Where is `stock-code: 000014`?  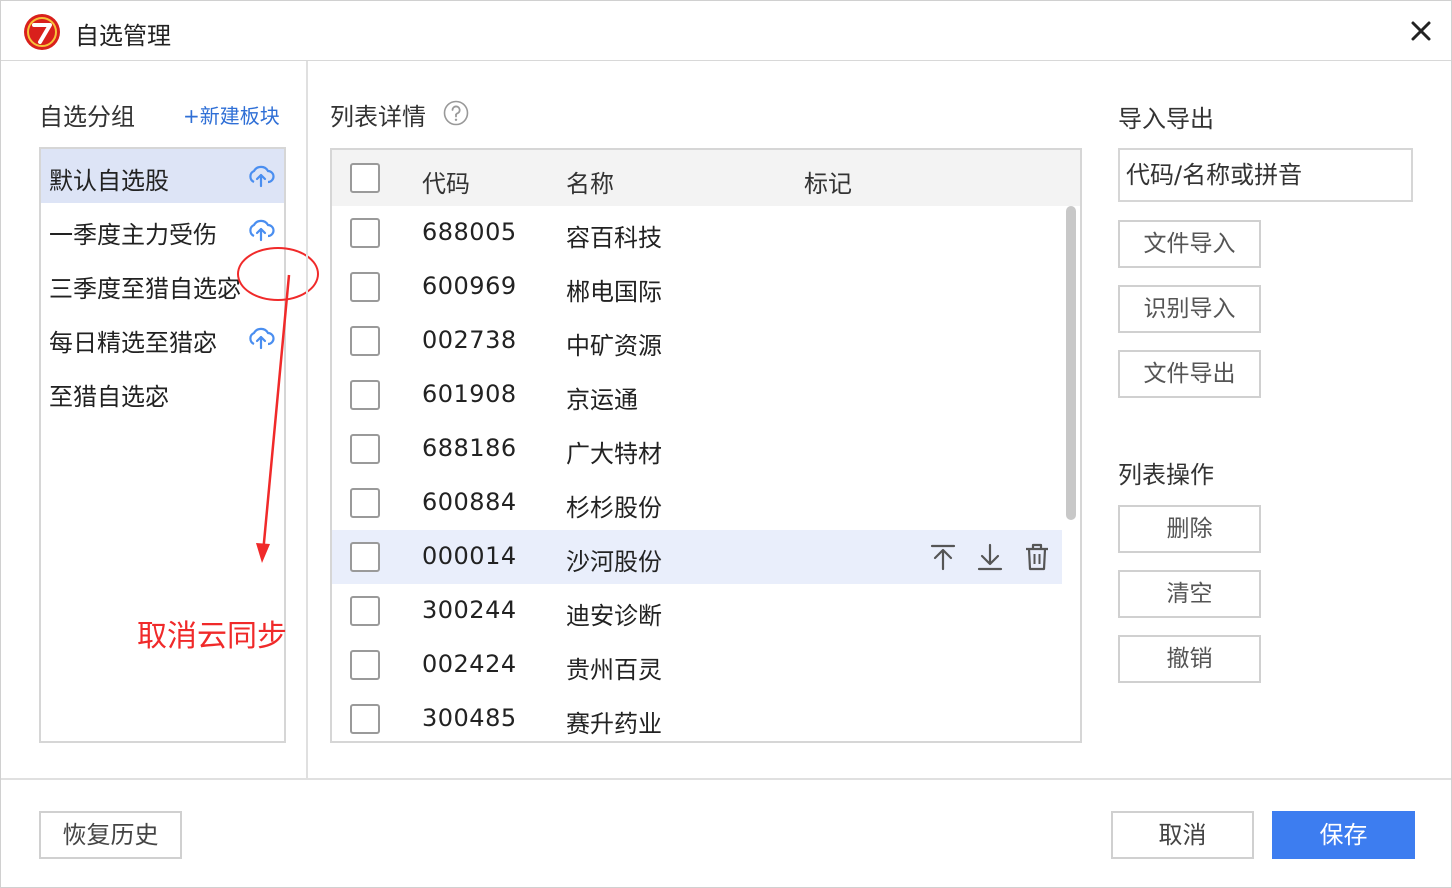
stock-code: 000014 is located at coordinates (469, 556).